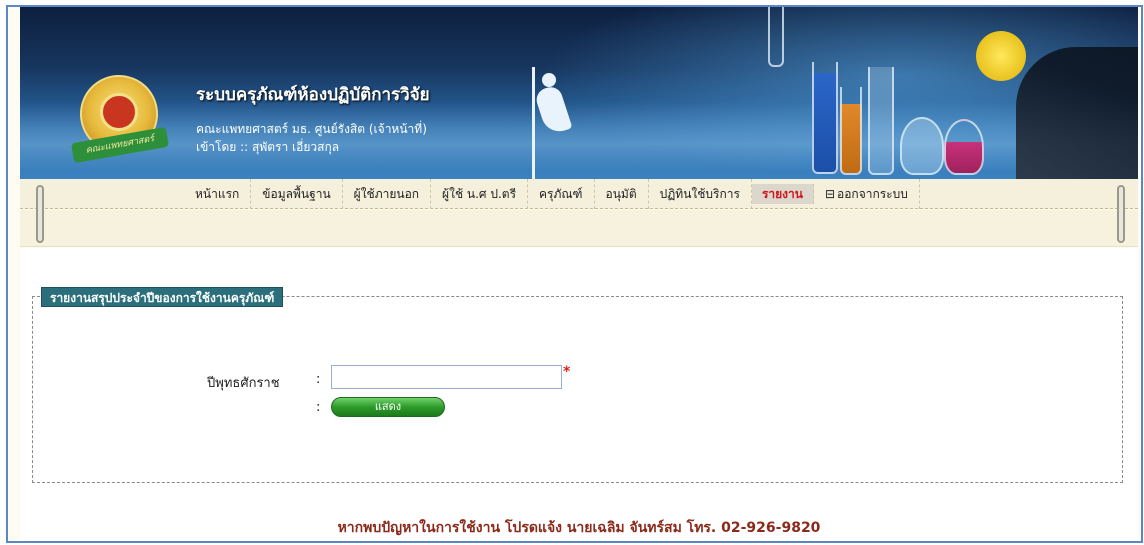 The width and height of the screenshot is (1144, 545). What do you see at coordinates (549, 80) in the screenshot?
I see `banner-figure-head` at bounding box center [549, 80].